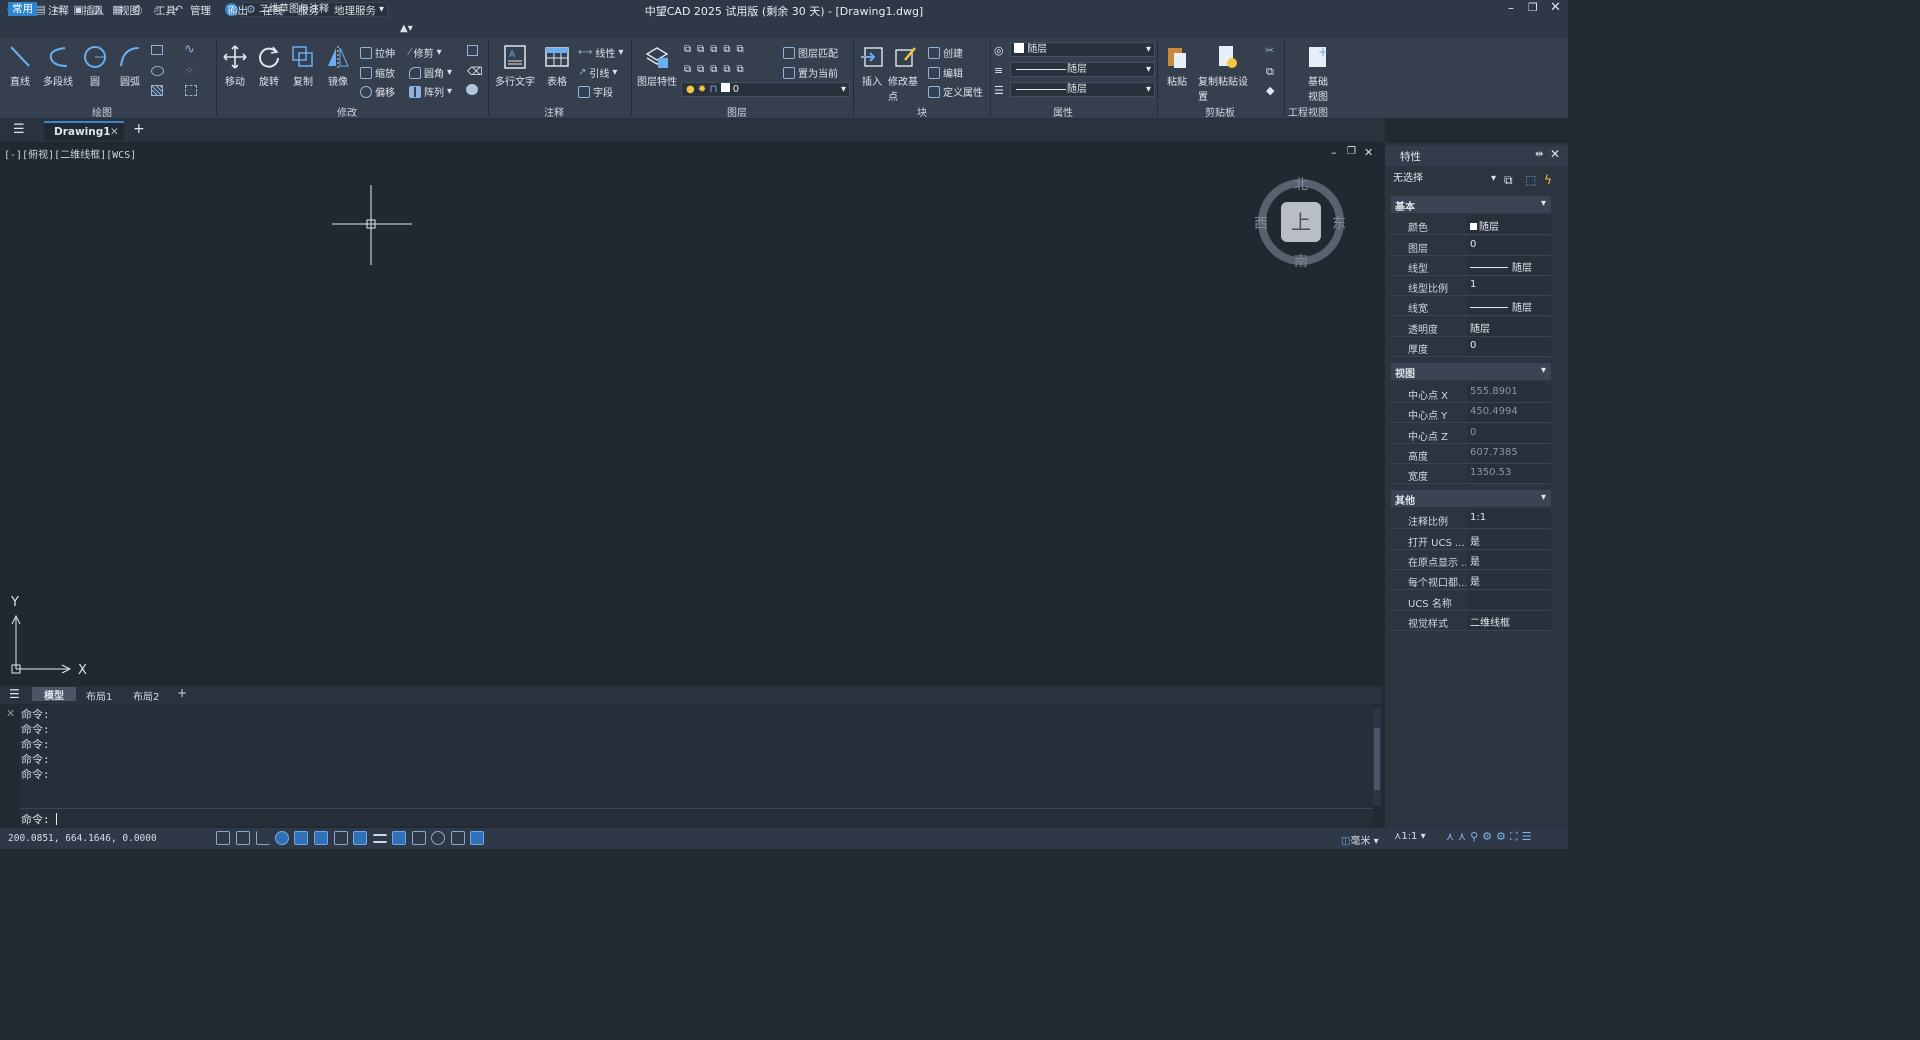 The image size is (1920, 1040). Describe the element at coordinates (189, 70) in the screenshot. I see `point-icon: ⁘` at that location.